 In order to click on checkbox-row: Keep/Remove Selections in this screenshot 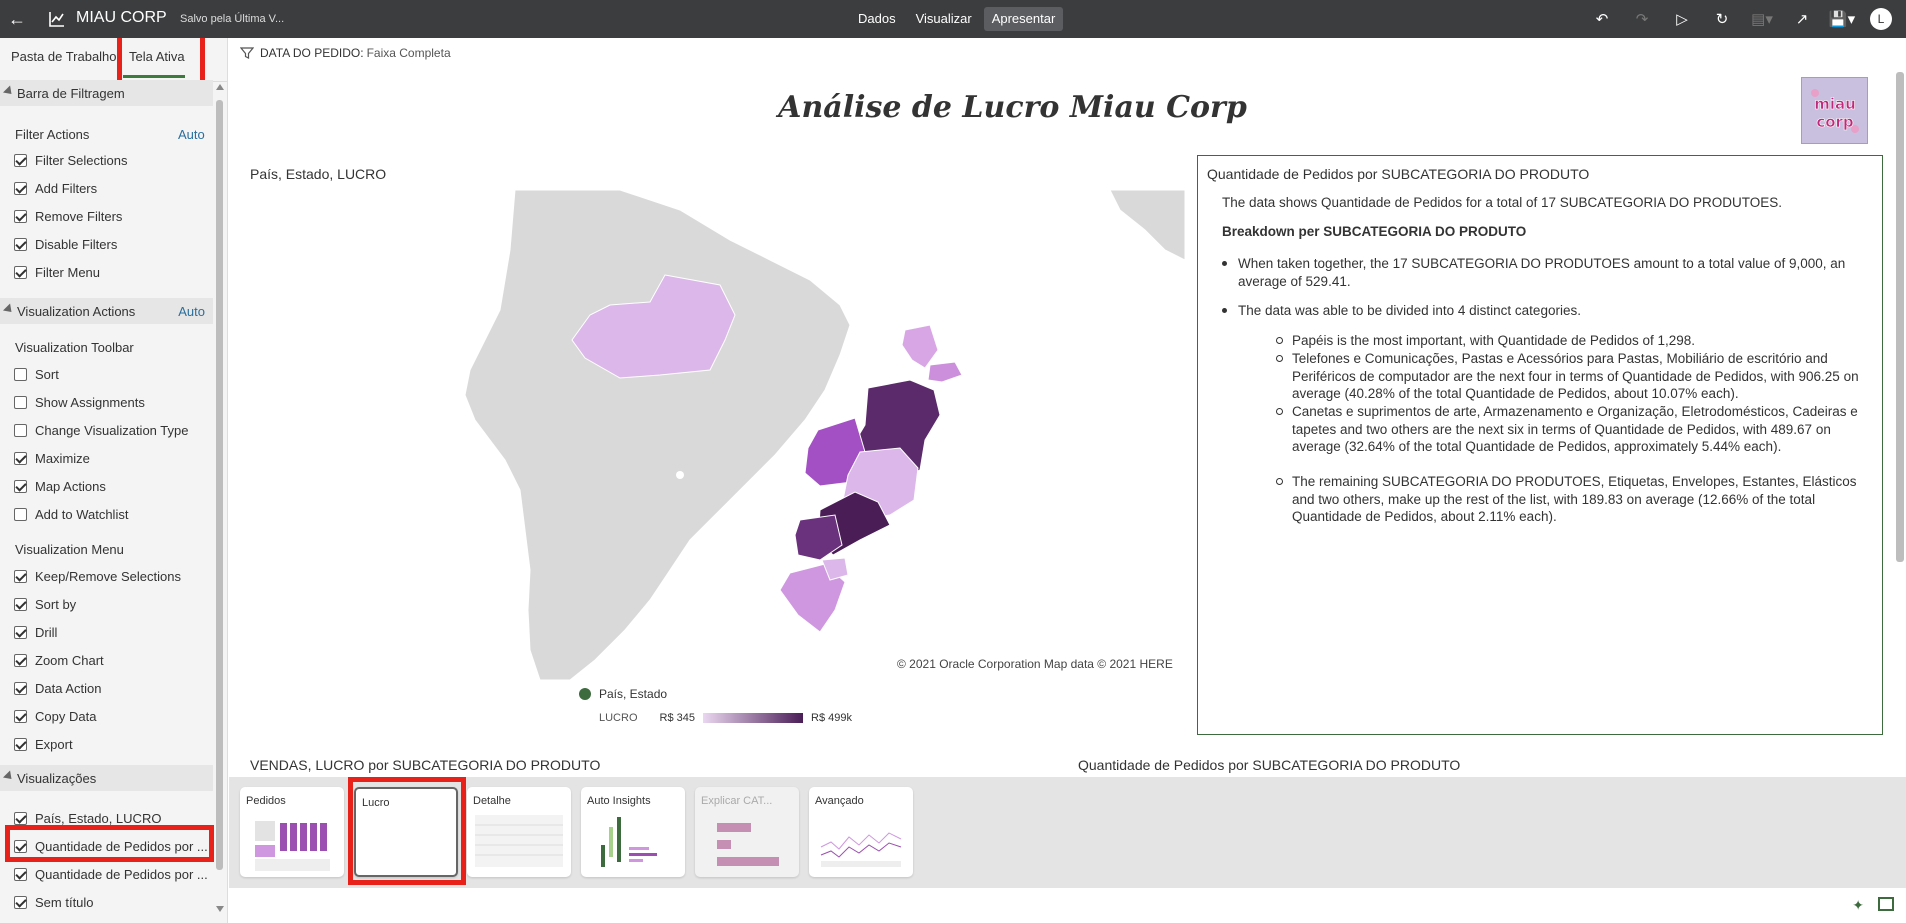, I will do `click(97, 576)`.